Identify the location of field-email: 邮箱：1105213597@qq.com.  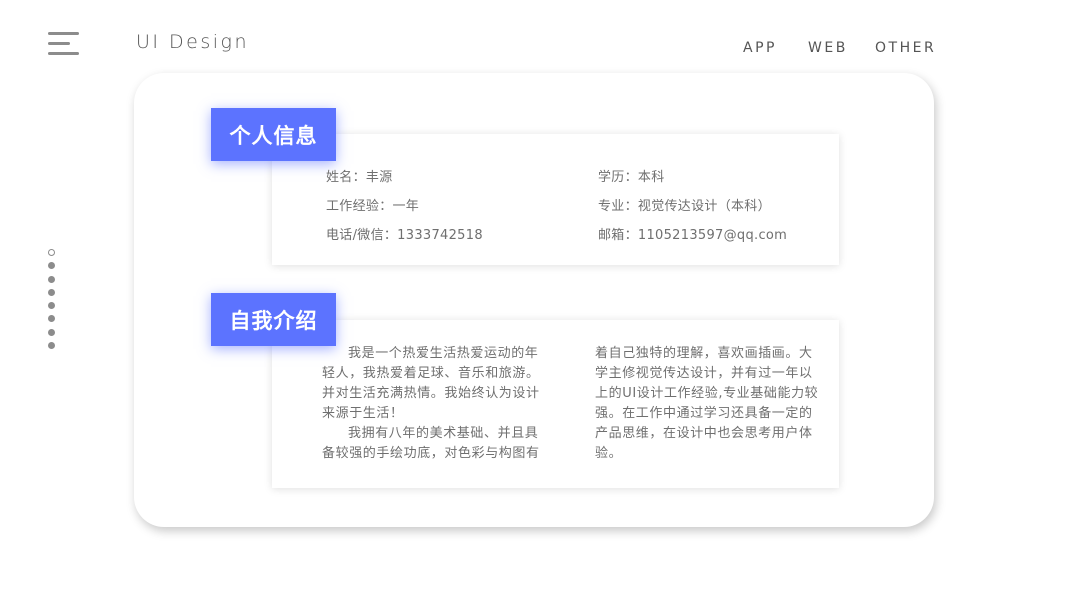
(693, 235).